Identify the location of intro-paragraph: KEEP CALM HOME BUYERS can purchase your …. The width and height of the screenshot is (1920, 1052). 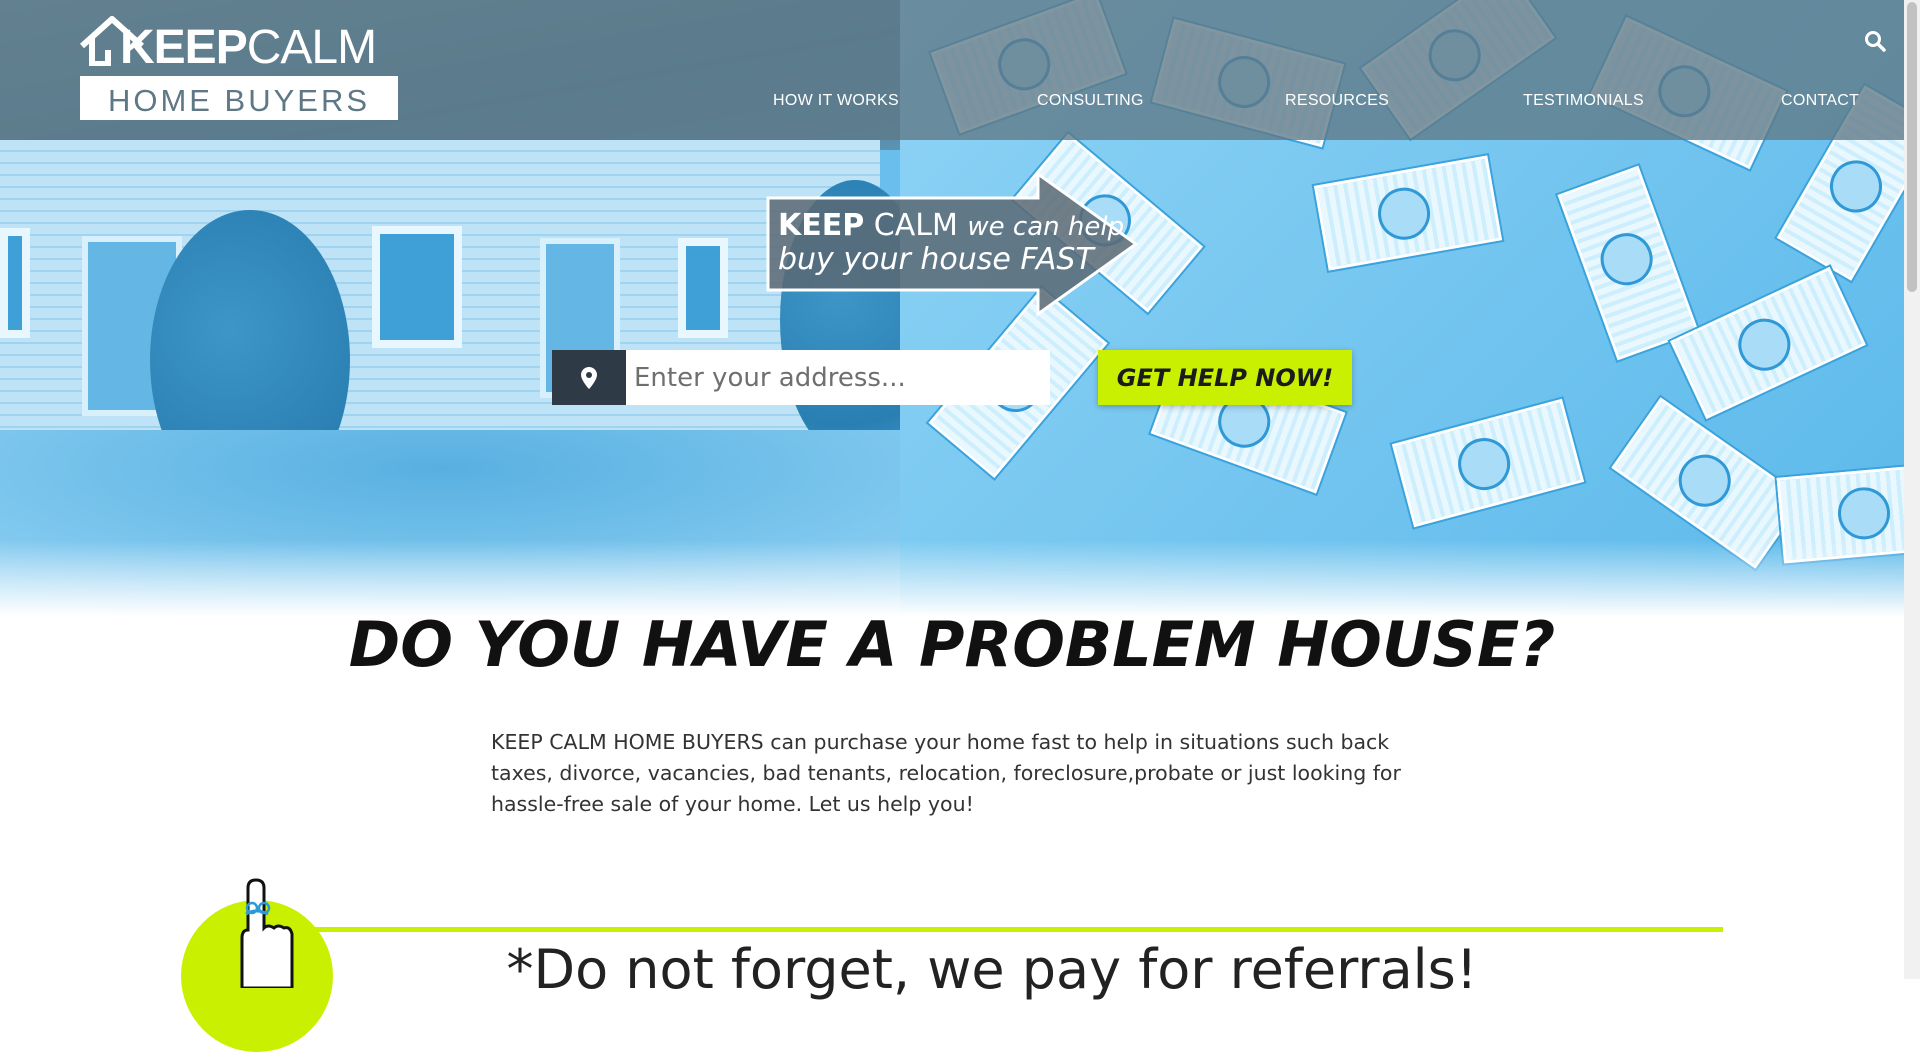
(946, 773).